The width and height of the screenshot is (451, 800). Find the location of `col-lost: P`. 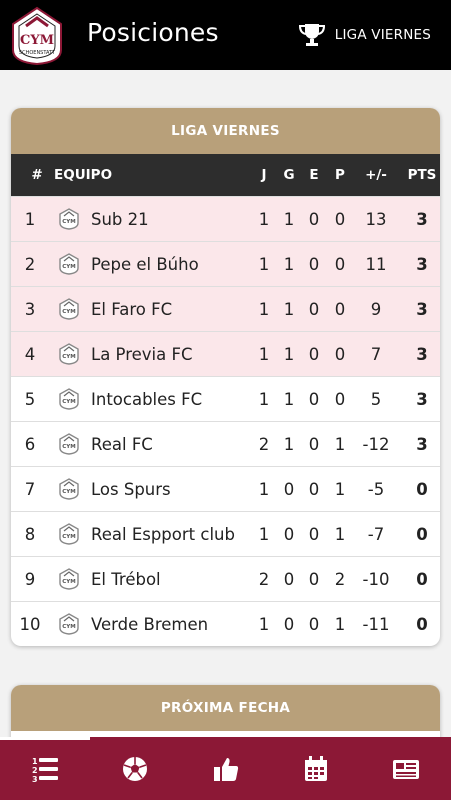

col-lost: P is located at coordinates (340, 175).